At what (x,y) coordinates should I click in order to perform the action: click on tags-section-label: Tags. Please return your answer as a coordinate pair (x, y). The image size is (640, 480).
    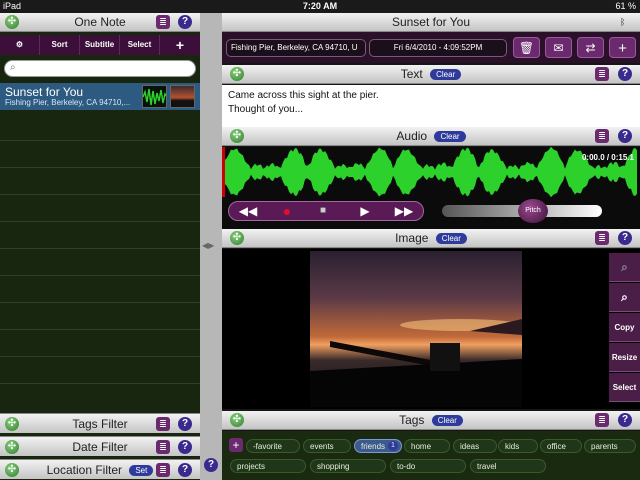
    Looking at the image, I should click on (412, 420).